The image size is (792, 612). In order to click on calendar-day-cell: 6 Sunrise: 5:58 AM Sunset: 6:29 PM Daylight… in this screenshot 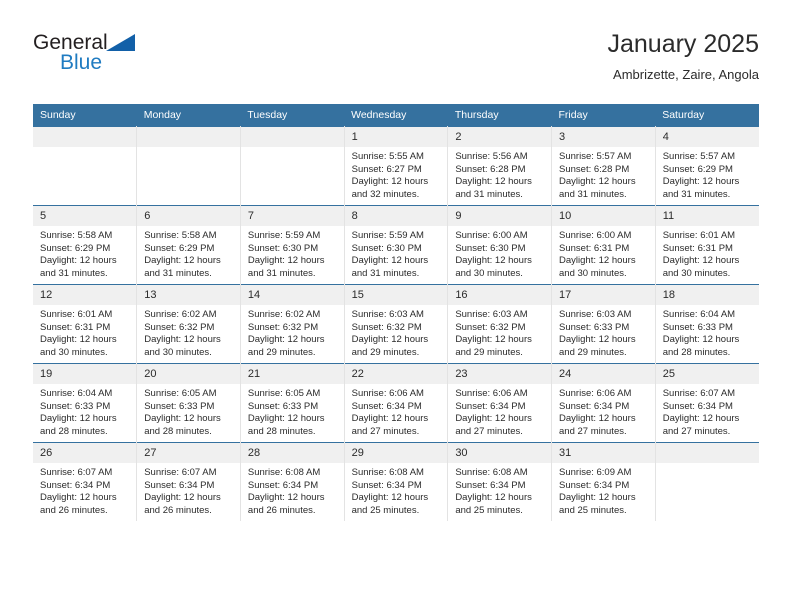, I will do `click(188, 245)`.